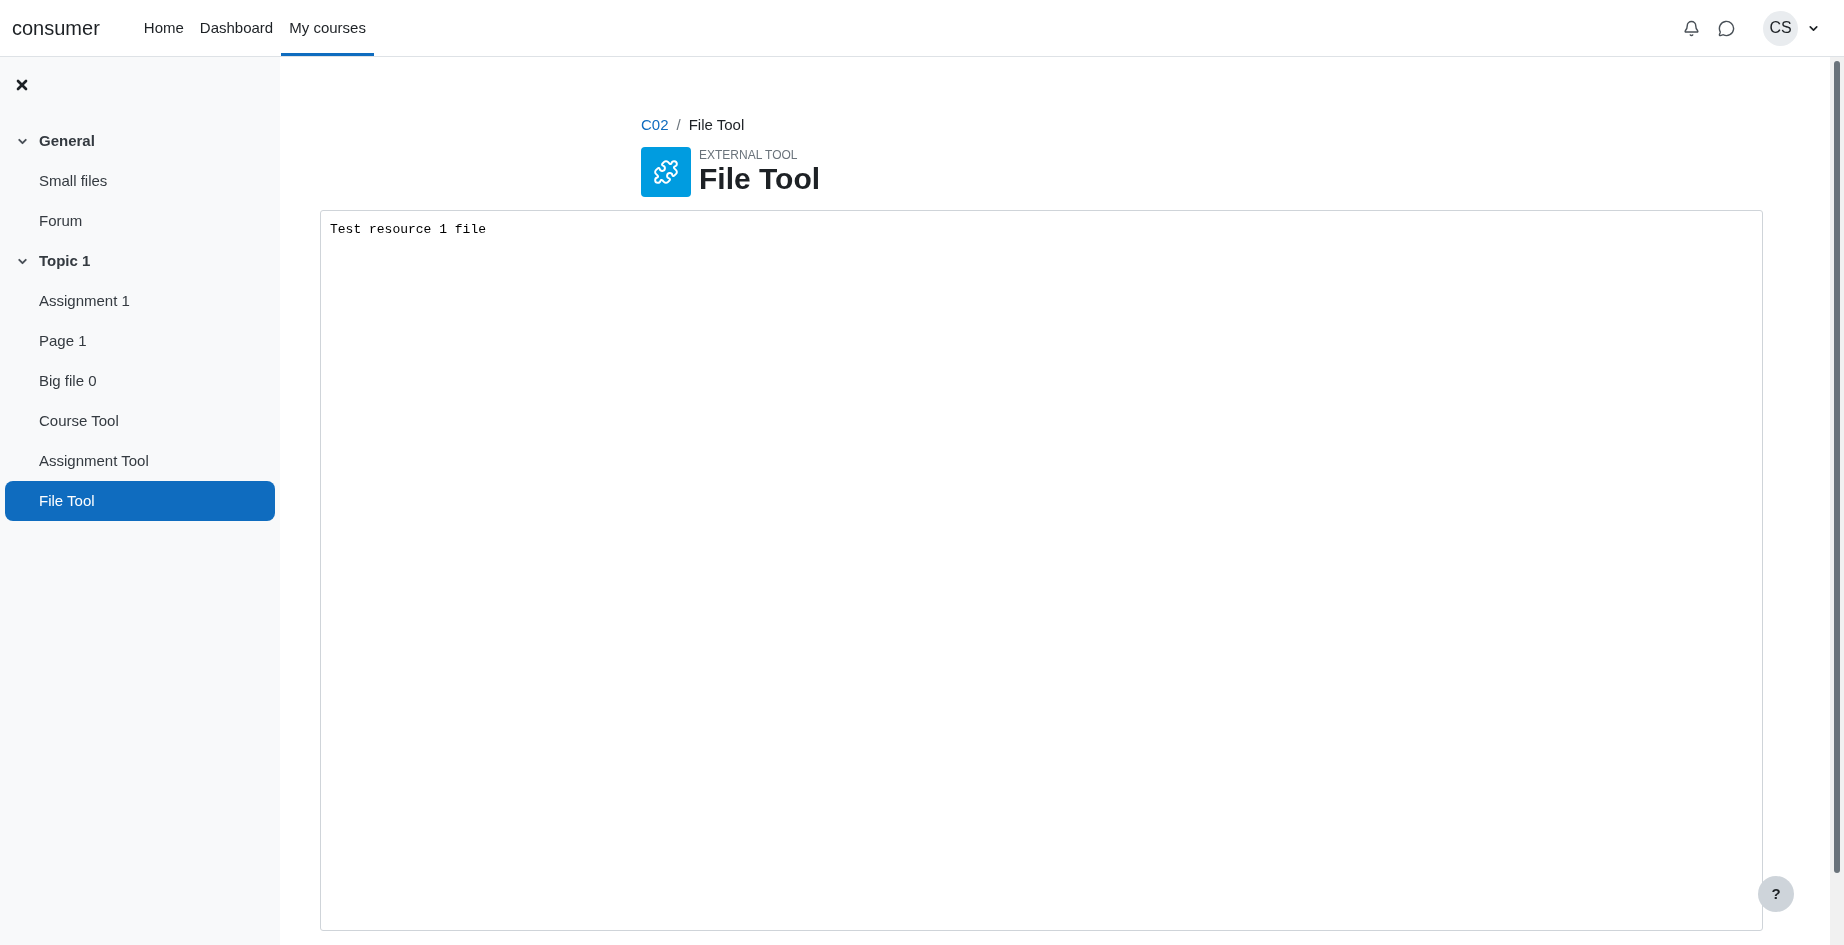 The width and height of the screenshot is (1844, 945). What do you see at coordinates (1837, 467) in the screenshot?
I see `scrollbar-thumb` at bounding box center [1837, 467].